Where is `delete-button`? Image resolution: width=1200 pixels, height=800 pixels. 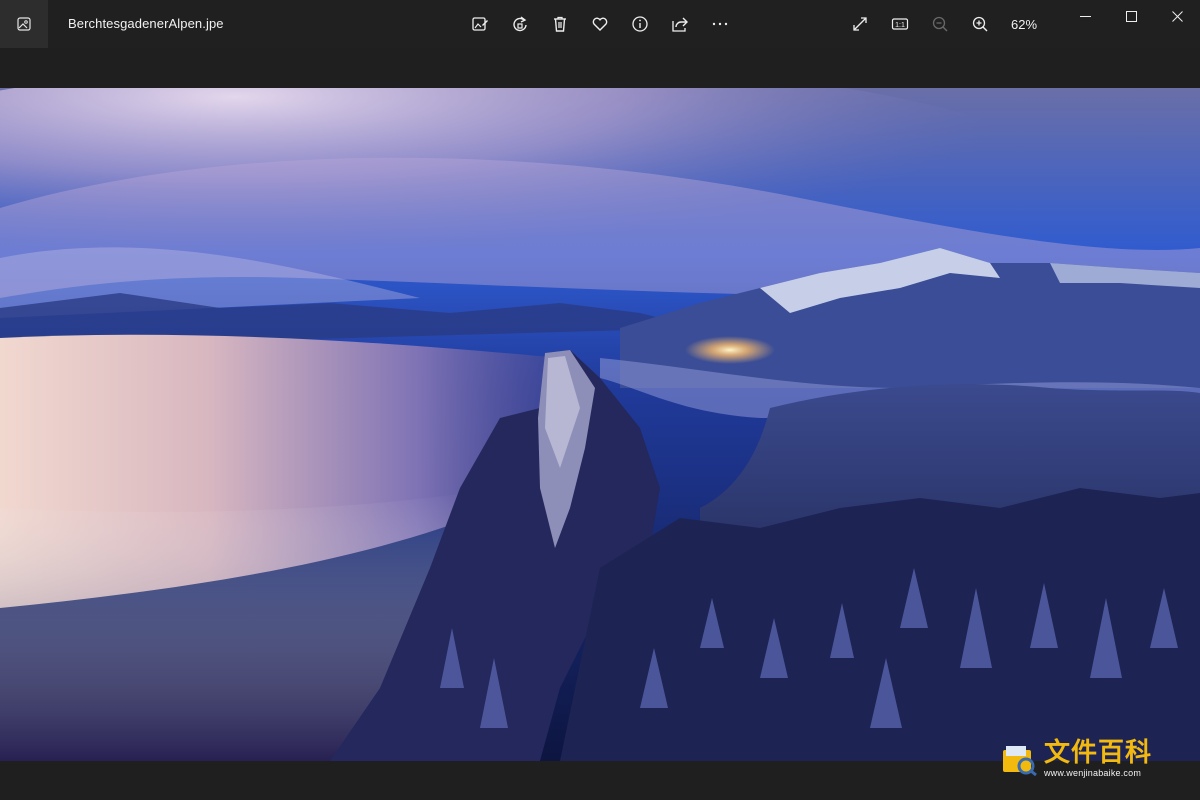
delete-button is located at coordinates (560, 24).